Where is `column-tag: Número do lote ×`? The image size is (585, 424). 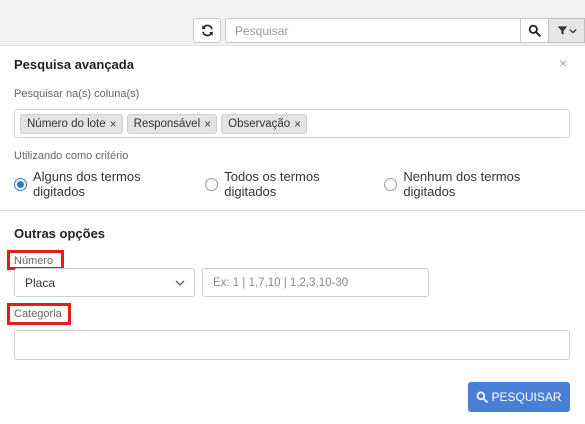
column-tag: Número do lote × is located at coordinates (71, 123).